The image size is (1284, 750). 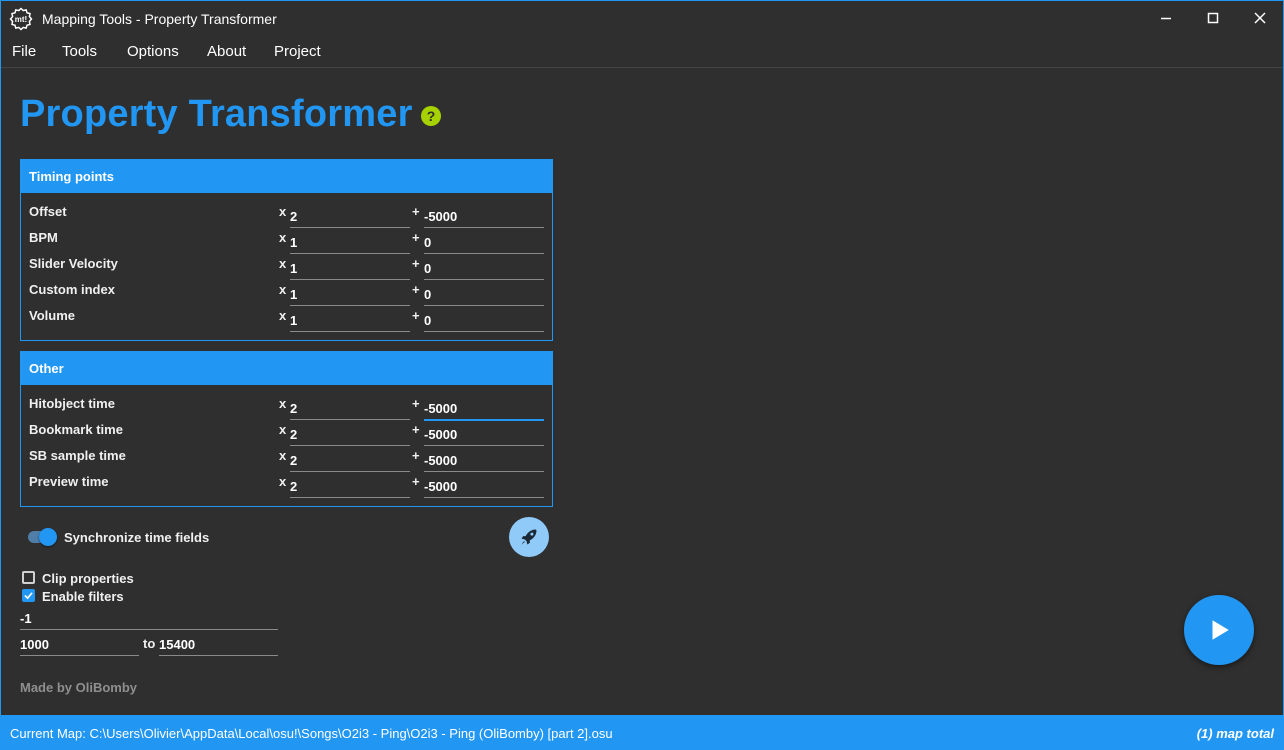 I want to click on map-count: (1) map total, so click(x=1235, y=733).